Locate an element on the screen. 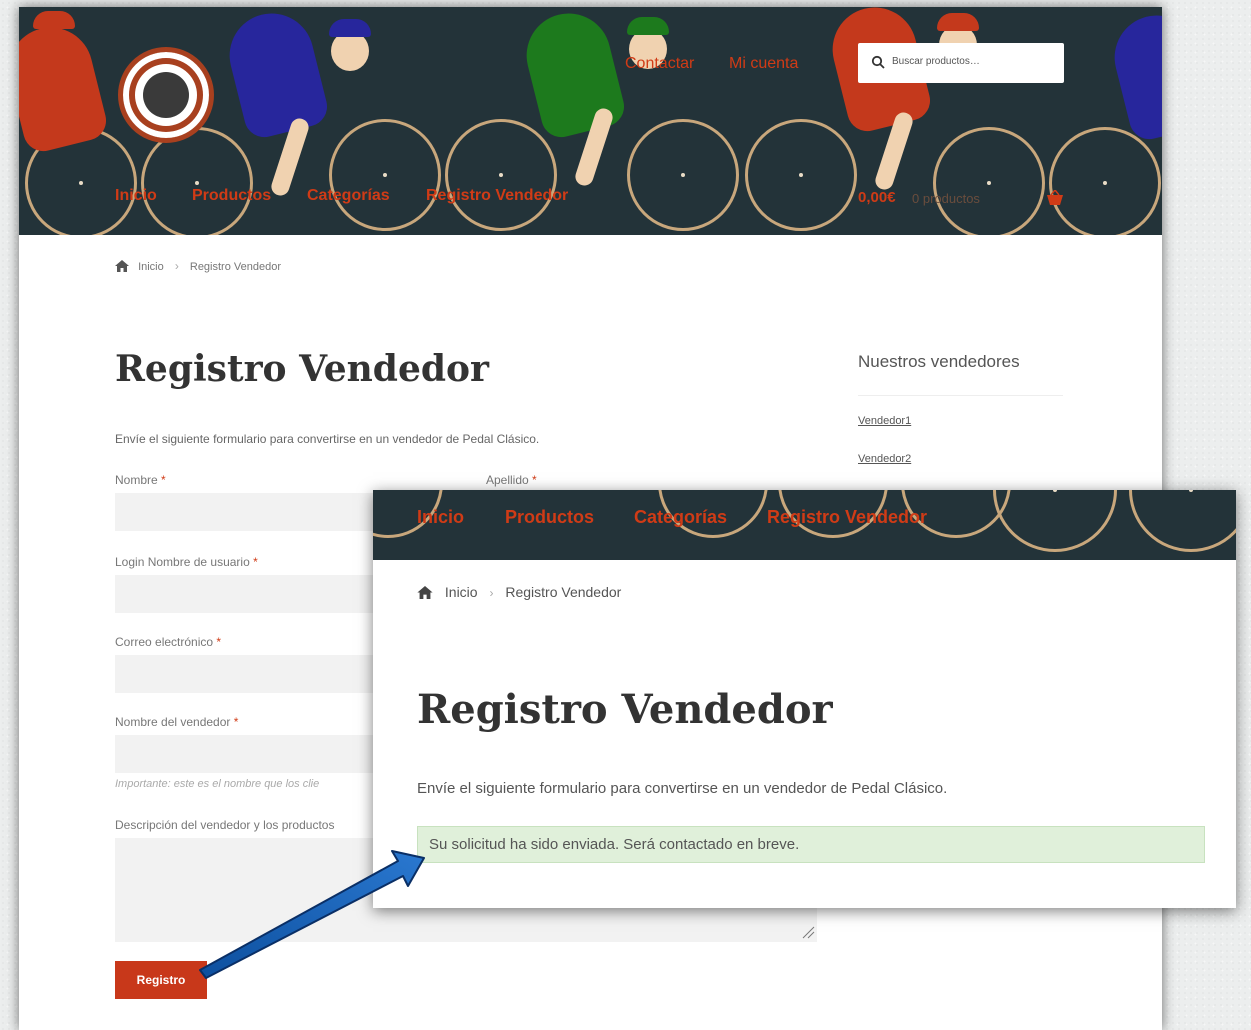 This screenshot has width=1251, height=1030. result-breadcrumb: Inicio › Registro Vendedor is located at coordinates (519, 592).